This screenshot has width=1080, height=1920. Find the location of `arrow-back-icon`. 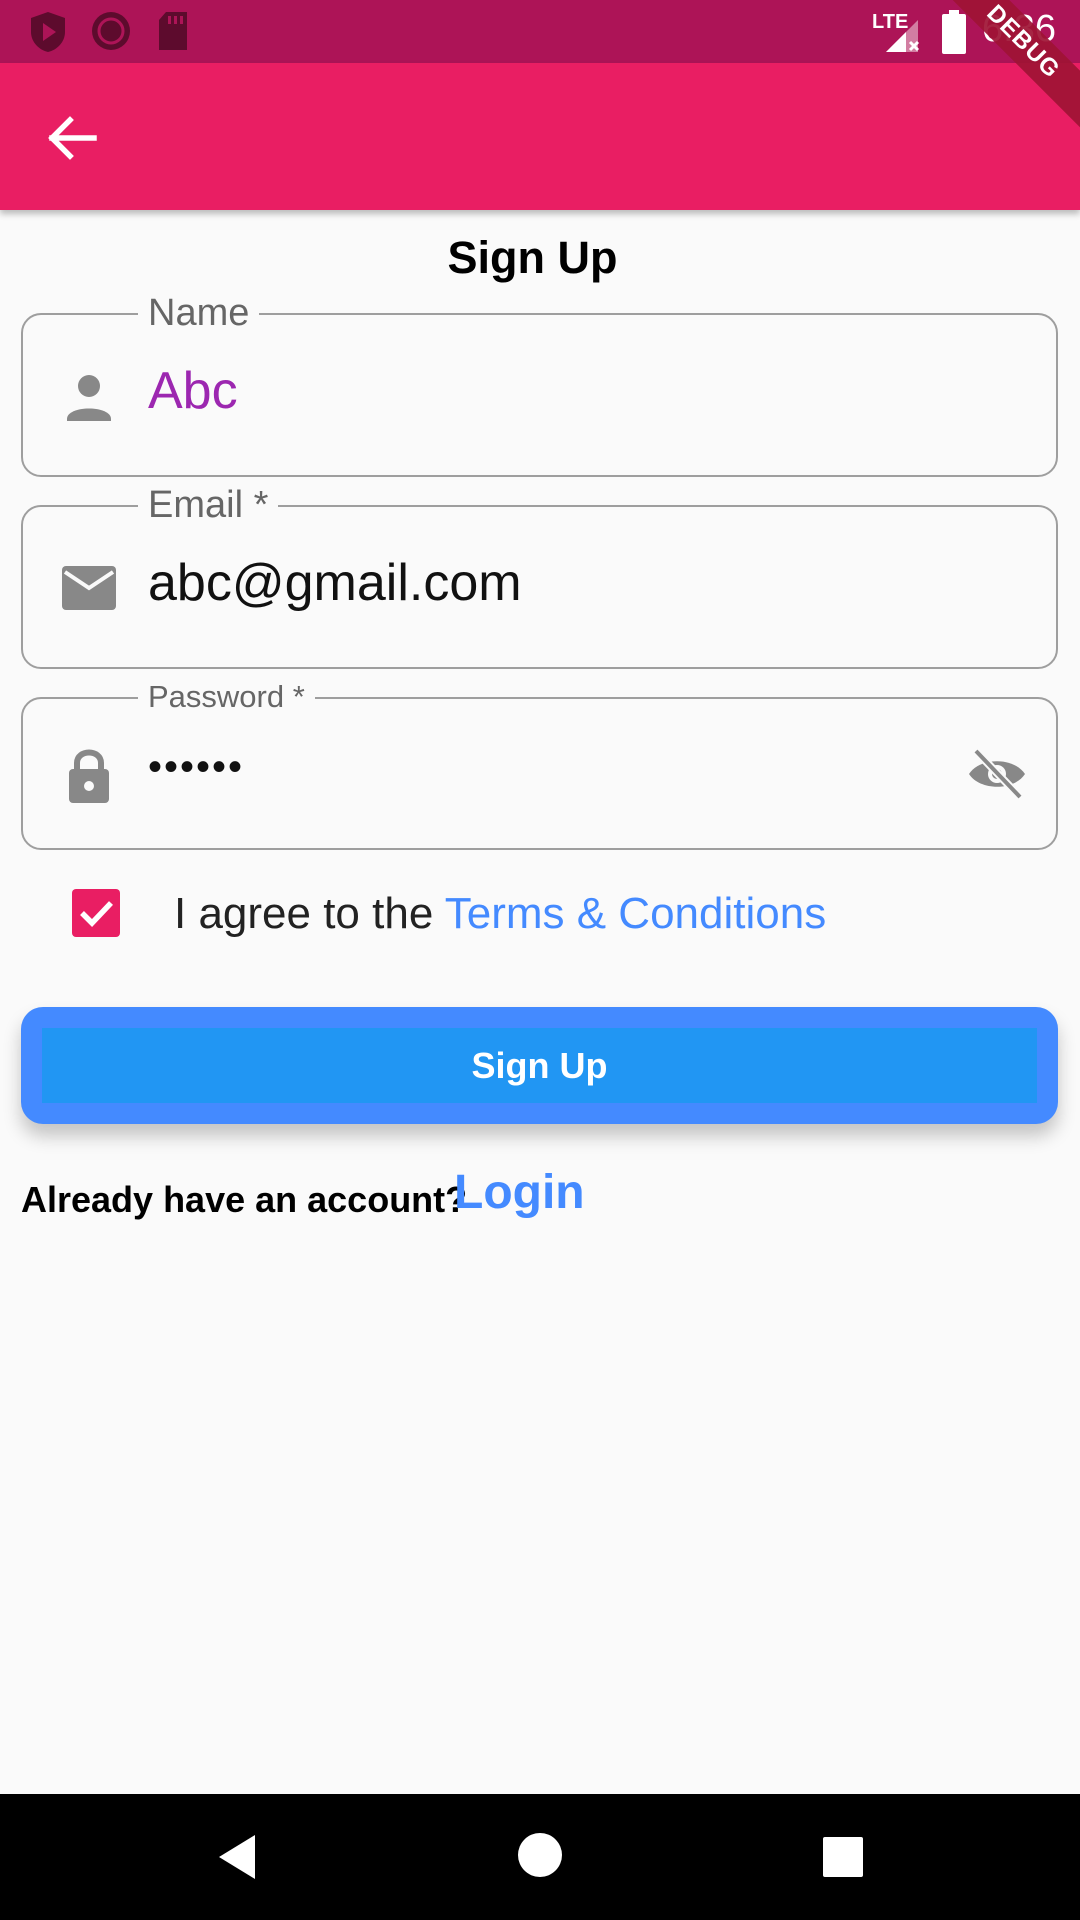

arrow-back-icon is located at coordinates (72, 138).